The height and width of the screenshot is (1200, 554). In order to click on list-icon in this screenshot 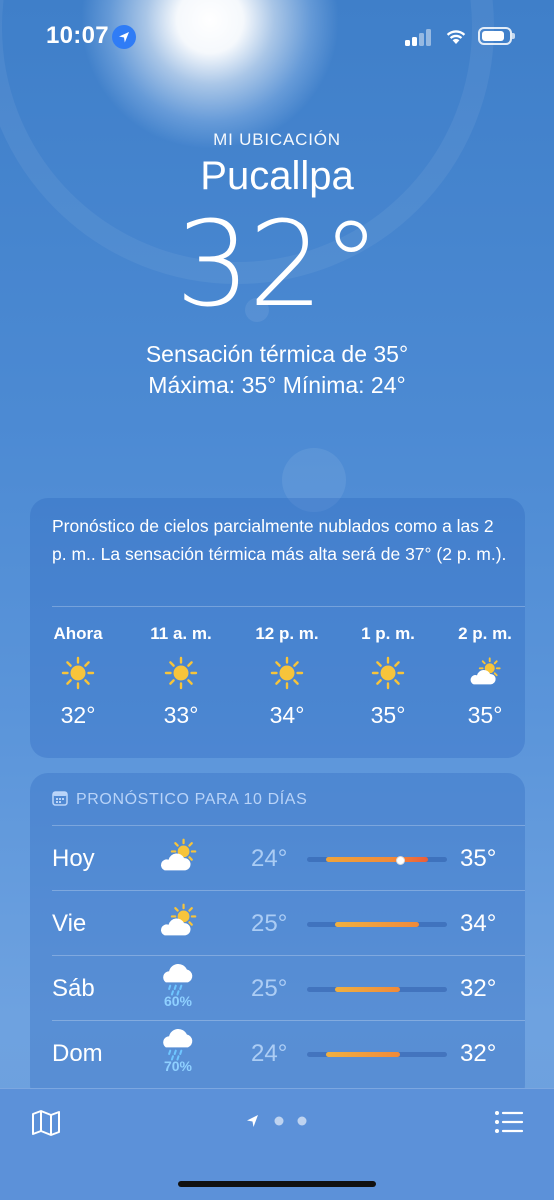, I will do `click(509, 1122)`.